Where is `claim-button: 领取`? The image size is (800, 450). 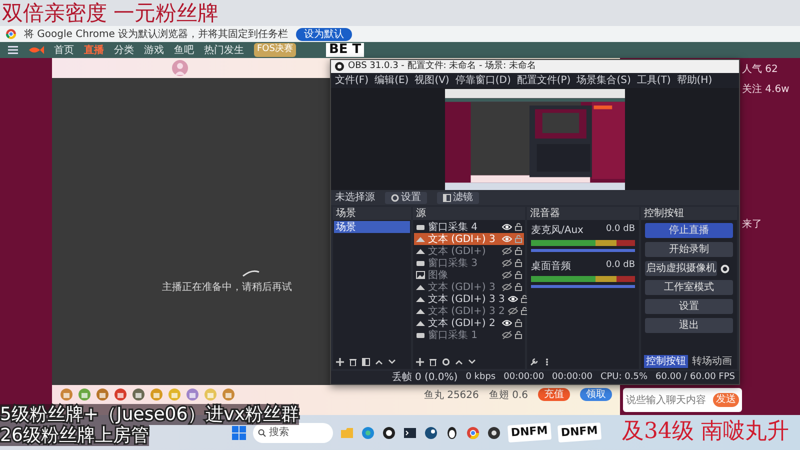
claim-button: 领取 is located at coordinates (596, 394).